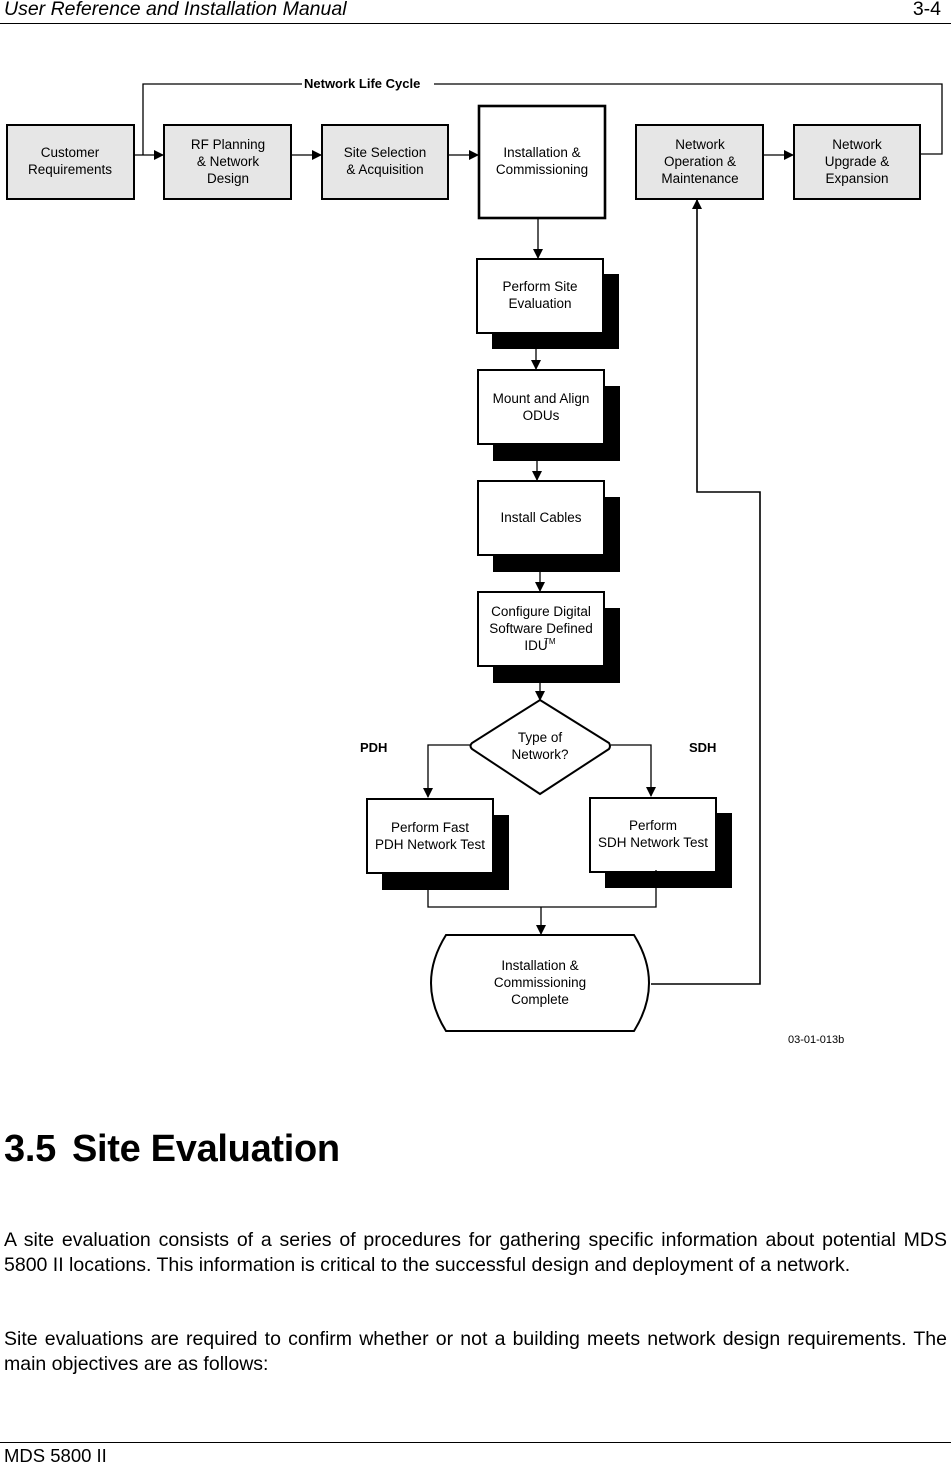  I want to click on trademark-superscript: TM, so click(550, 641).